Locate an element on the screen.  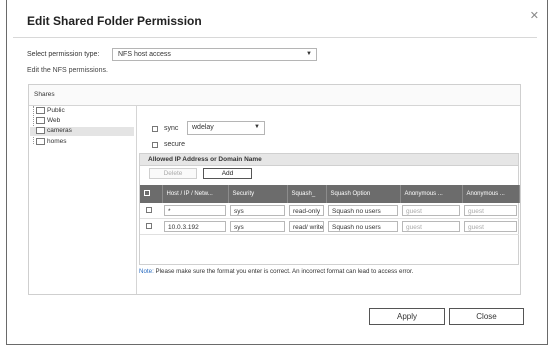
tree-item-cameras: cameras is located at coordinates (82, 131).